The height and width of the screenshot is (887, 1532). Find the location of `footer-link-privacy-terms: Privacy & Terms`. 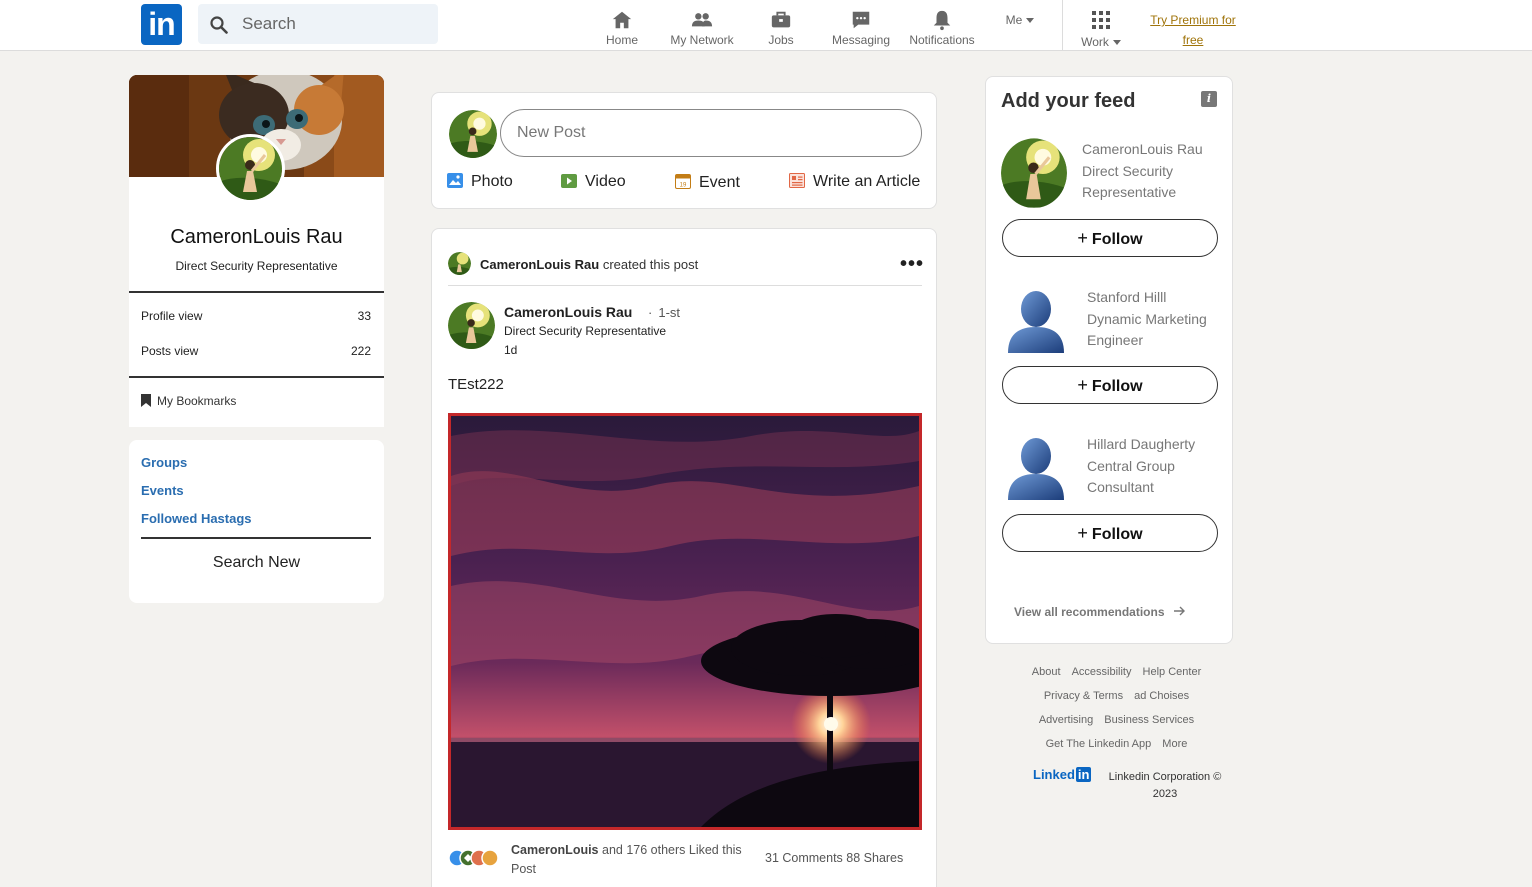

footer-link-privacy-terms: Privacy & Terms is located at coordinates (1083, 696).